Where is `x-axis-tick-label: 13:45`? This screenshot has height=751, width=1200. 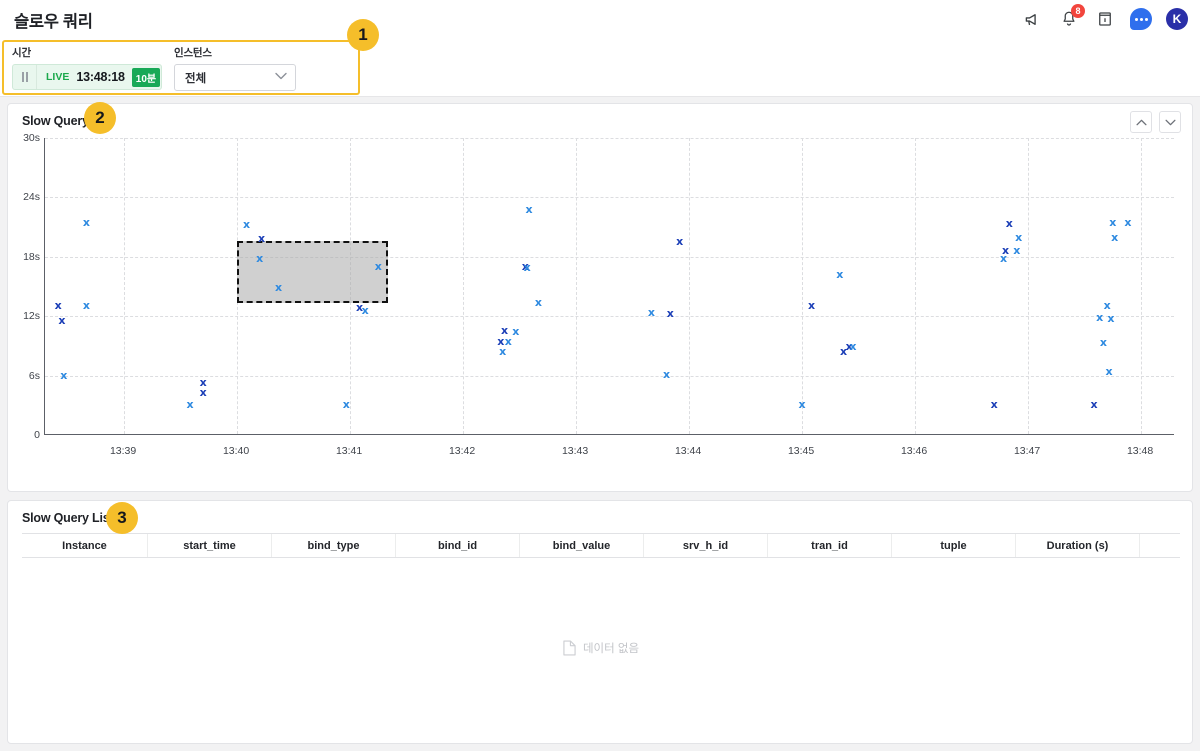
x-axis-tick-label: 13:45 is located at coordinates (801, 451).